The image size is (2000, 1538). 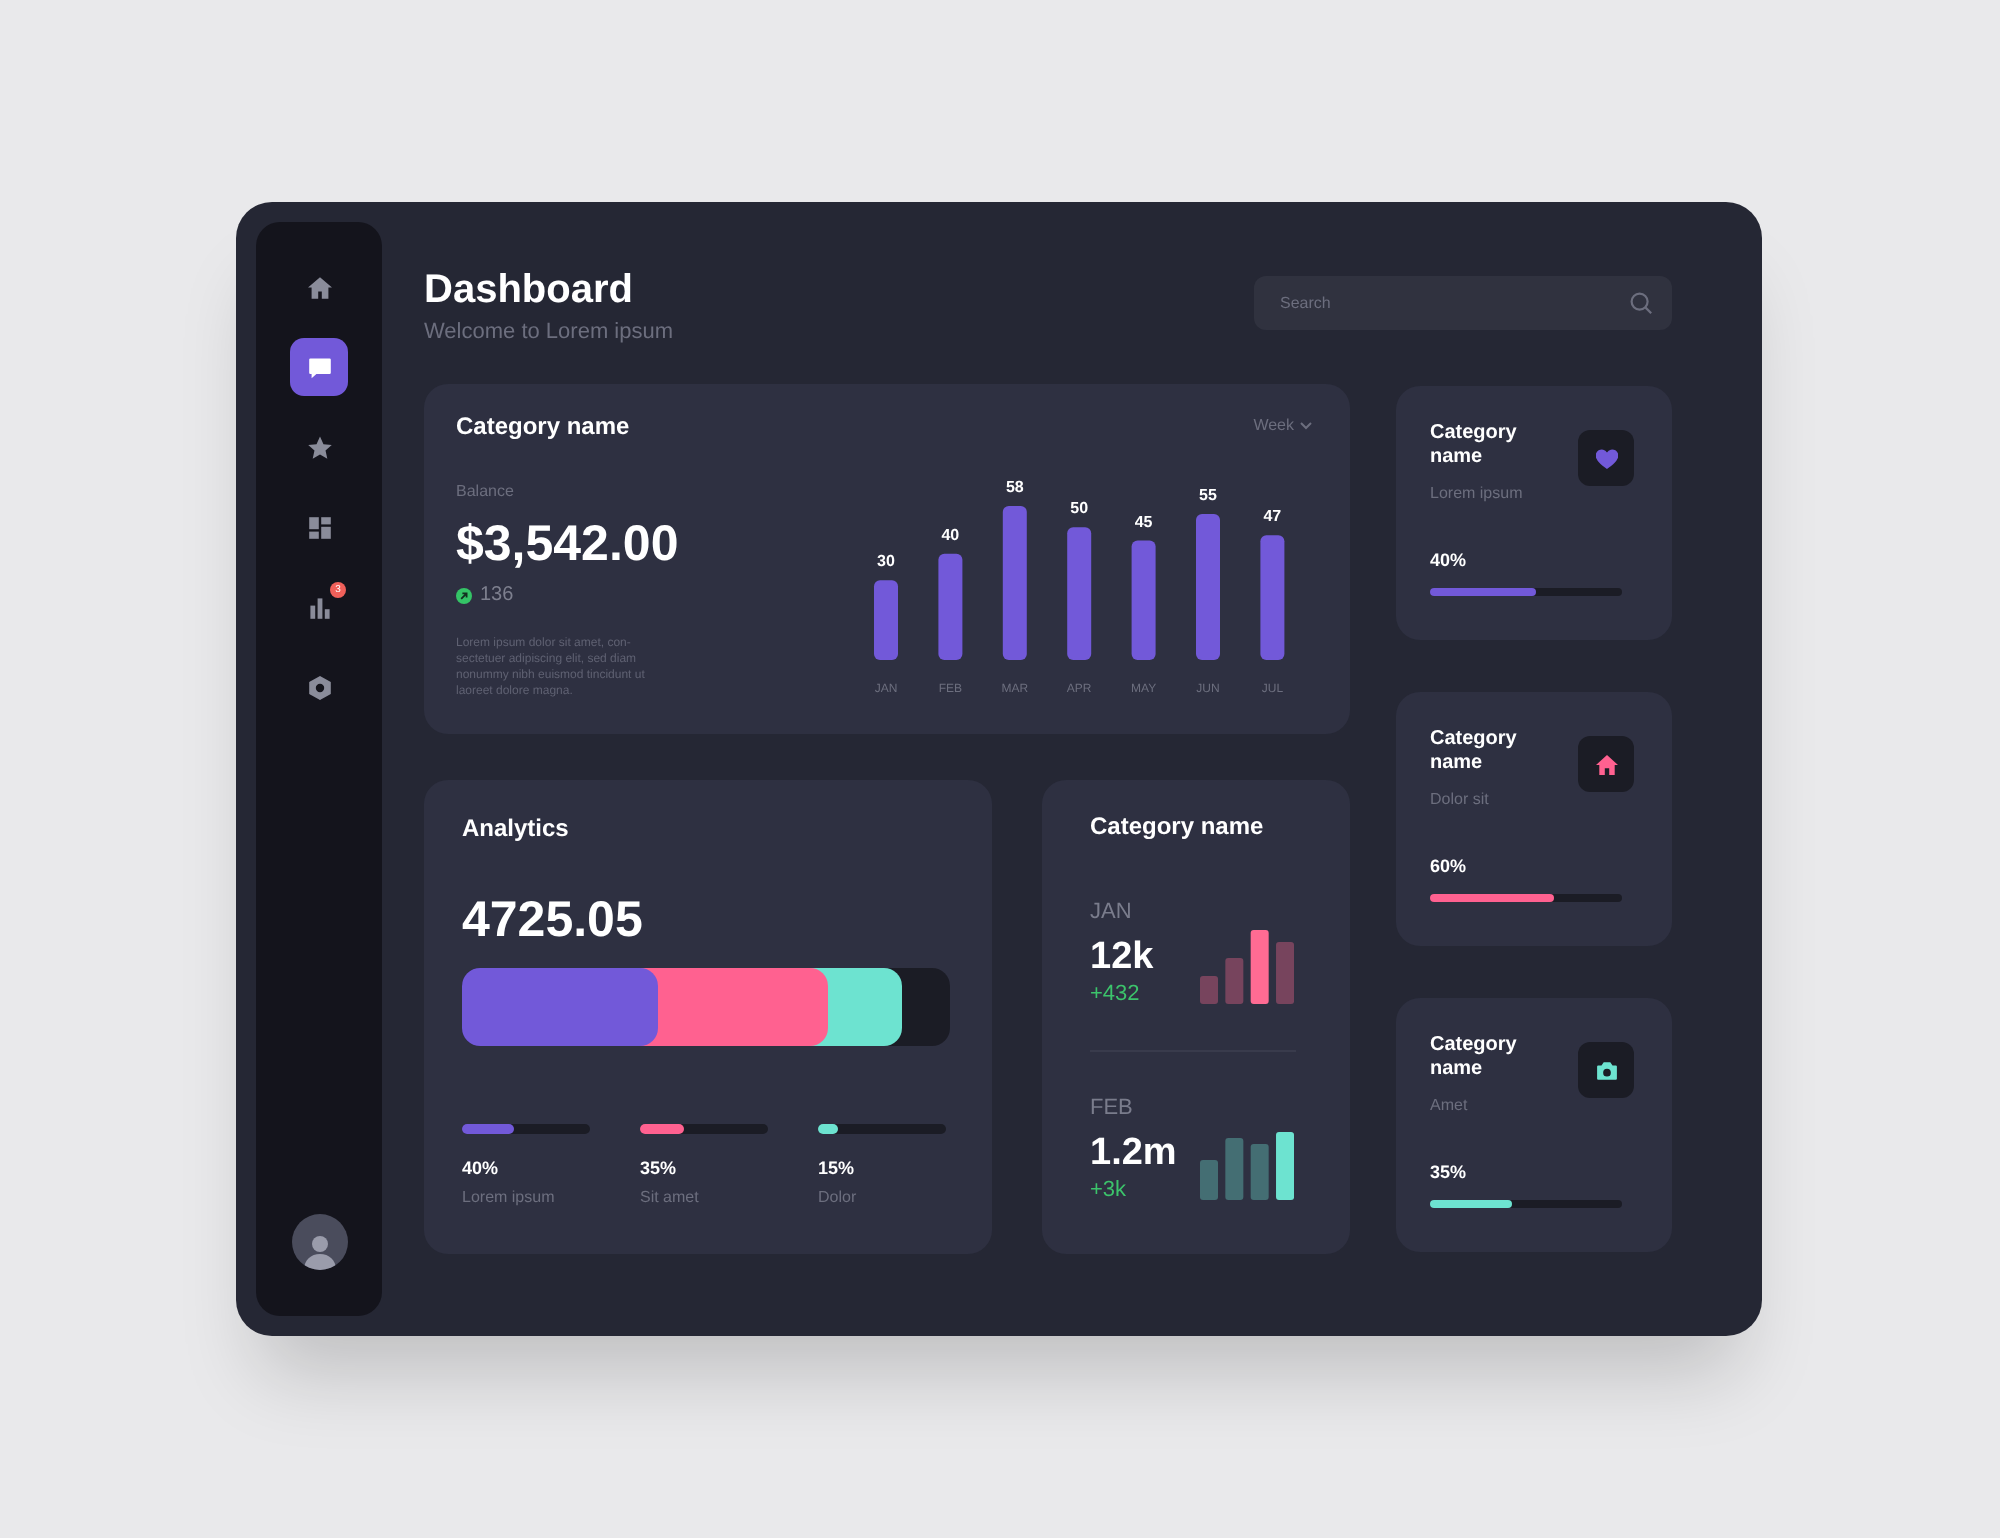 What do you see at coordinates (1014, 487) in the screenshot?
I see `bar-value-label: 58` at bounding box center [1014, 487].